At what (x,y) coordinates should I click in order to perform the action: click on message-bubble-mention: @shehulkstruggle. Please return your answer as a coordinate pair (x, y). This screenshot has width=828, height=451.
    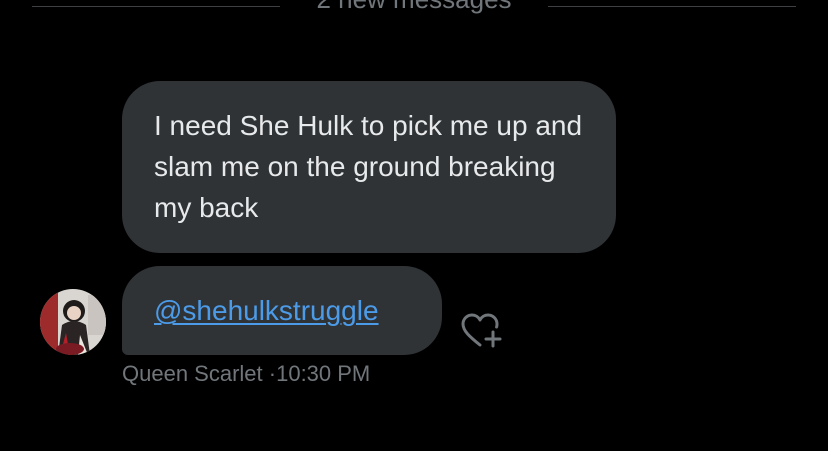
    Looking at the image, I should click on (282, 310).